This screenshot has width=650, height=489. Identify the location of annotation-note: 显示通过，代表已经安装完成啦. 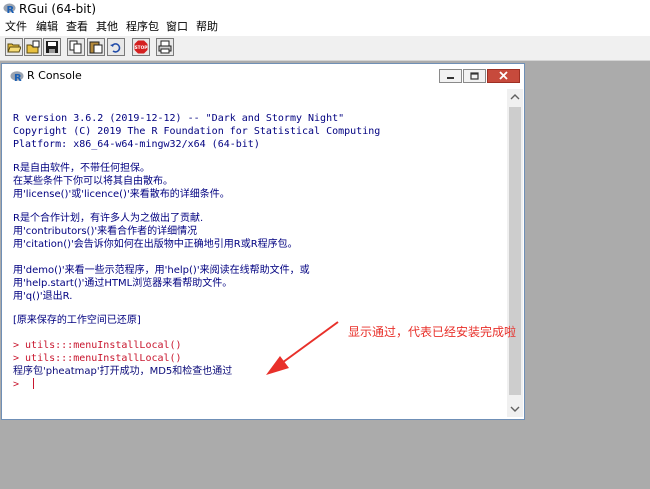
(432, 332).